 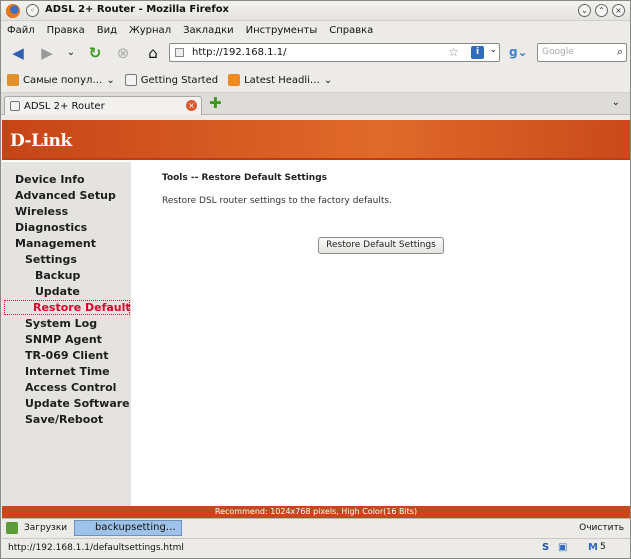 What do you see at coordinates (316, 140) in the screenshot?
I see `dlink-banner: D-Link` at bounding box center [316, 140].